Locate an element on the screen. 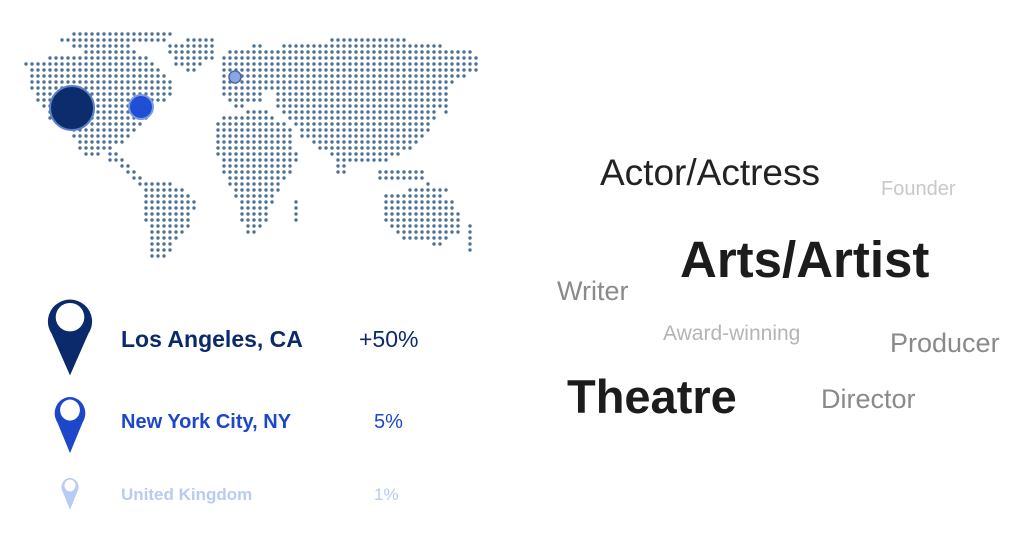  word-actor-actress: Actor/Actress is located at coordinates (710, 172).